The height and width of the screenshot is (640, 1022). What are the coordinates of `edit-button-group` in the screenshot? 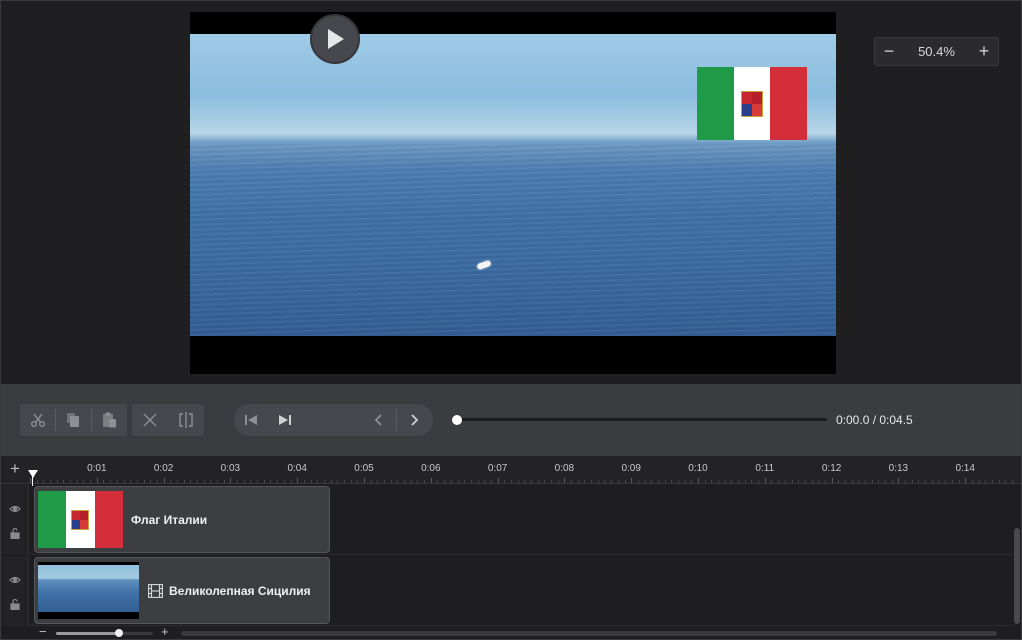 It's located at (73, 420).